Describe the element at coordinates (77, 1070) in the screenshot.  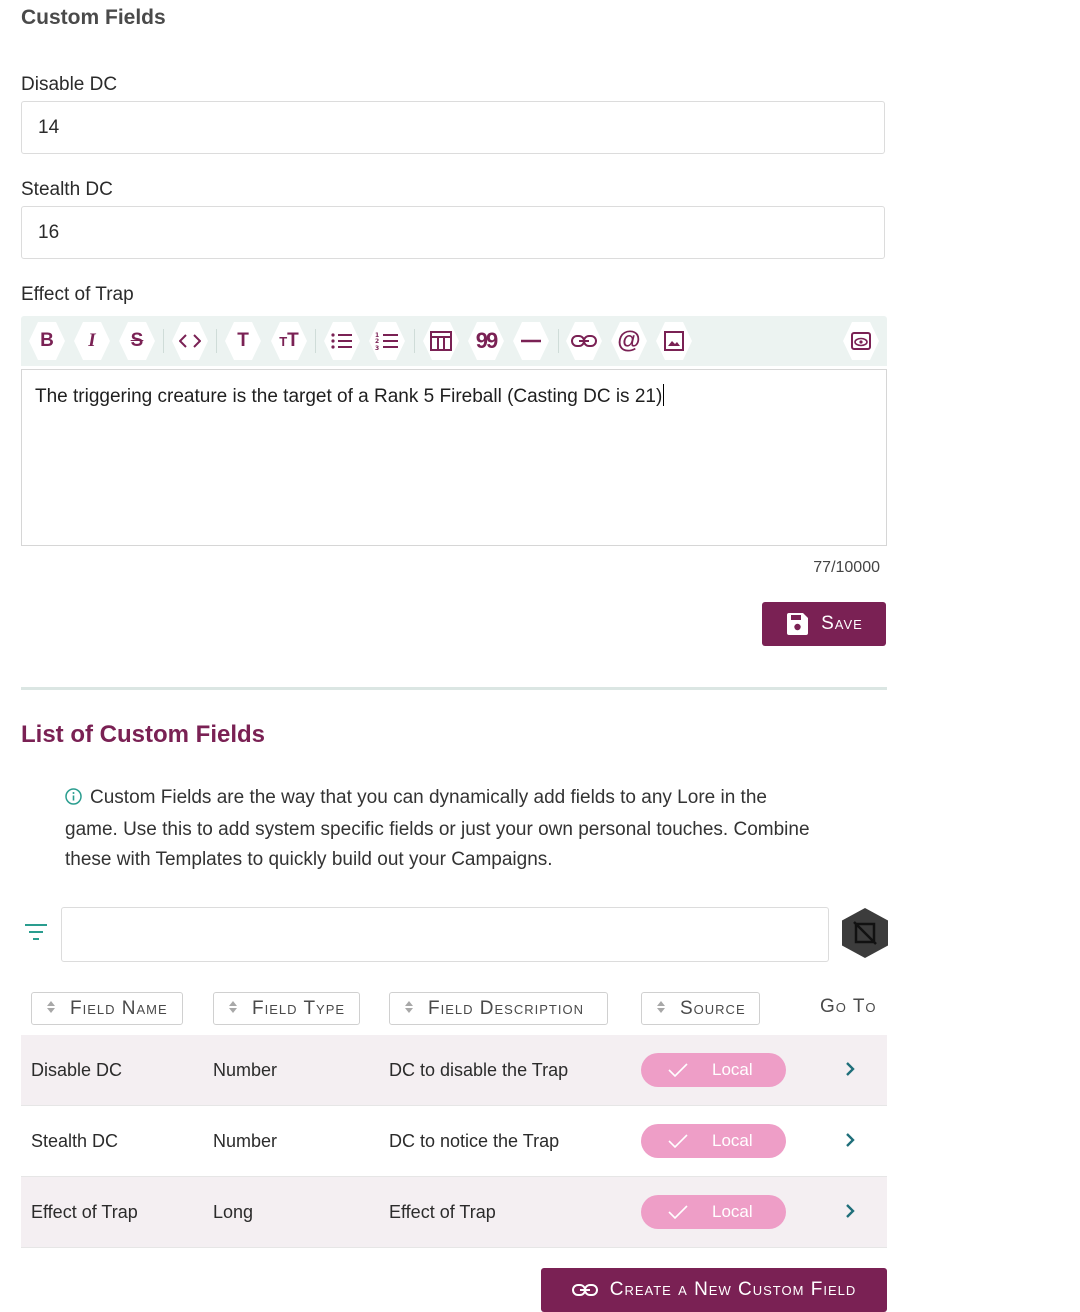
I see `cell-field-name: Disable DC` at that location.